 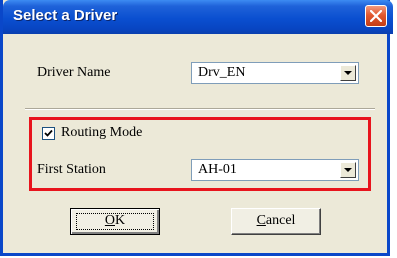 What do you see at coordinates (217, 169) in the screenshot?
I see `first-station-value: AH-01` at bounding box center [217, 169].